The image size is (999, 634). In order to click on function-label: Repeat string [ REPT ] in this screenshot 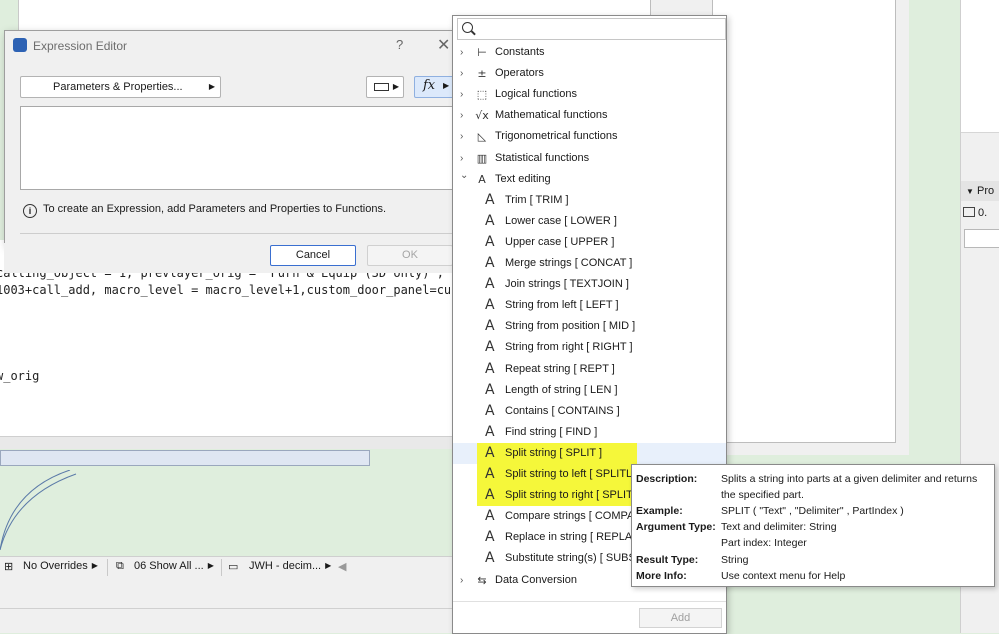, I will do `click(560, 368)`.